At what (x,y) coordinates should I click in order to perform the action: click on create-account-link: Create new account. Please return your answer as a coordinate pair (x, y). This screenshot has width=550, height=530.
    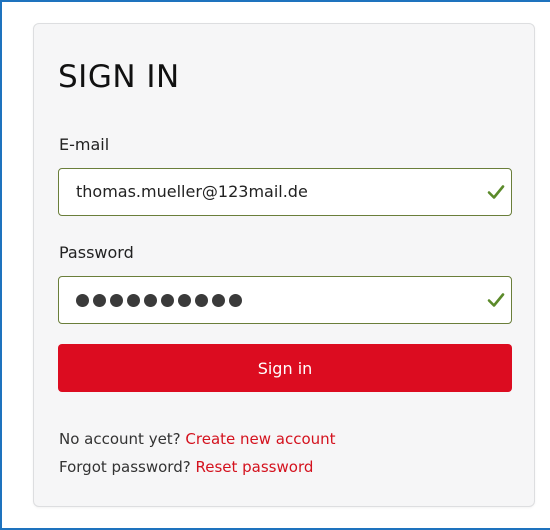
    Looking at the image, I should click on (260, 439).